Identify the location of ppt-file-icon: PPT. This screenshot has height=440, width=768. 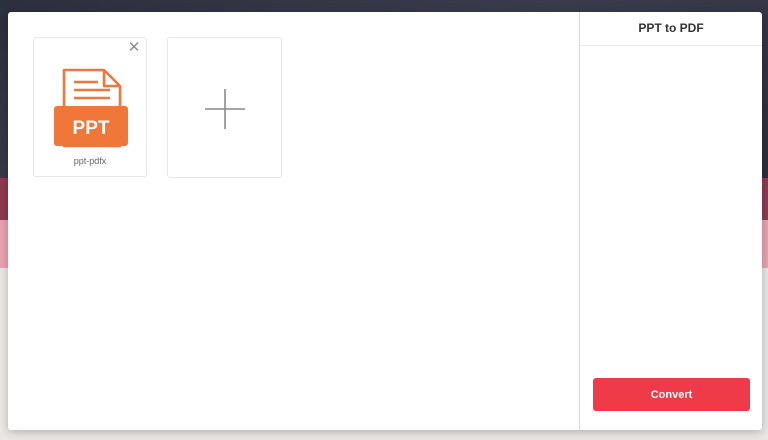
(91, 108).